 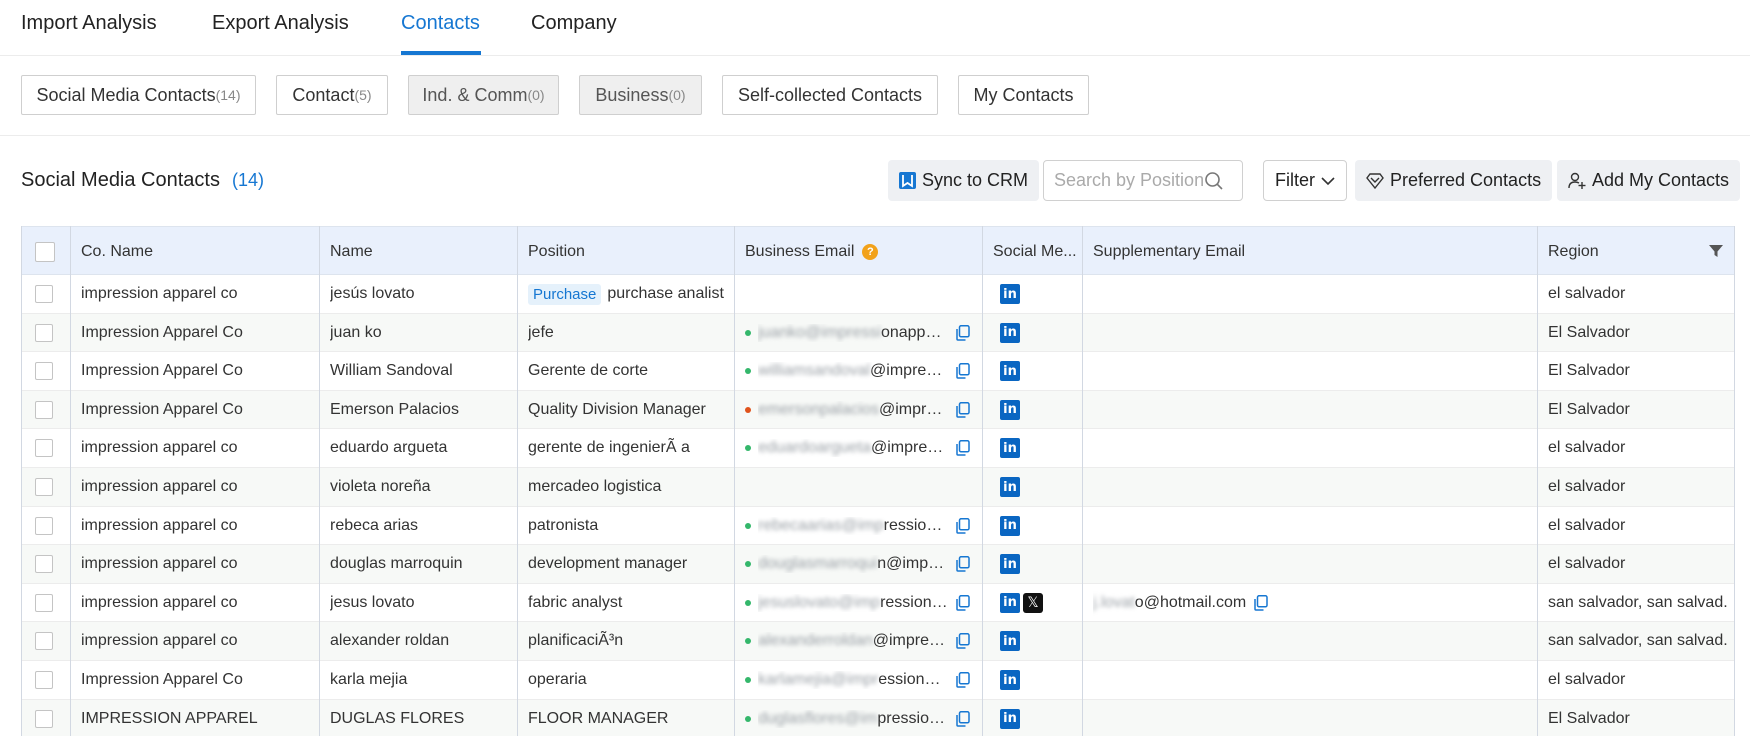 I want to click on sync-to-crm-button: Sync to CRM, so click(x=964, y=180).